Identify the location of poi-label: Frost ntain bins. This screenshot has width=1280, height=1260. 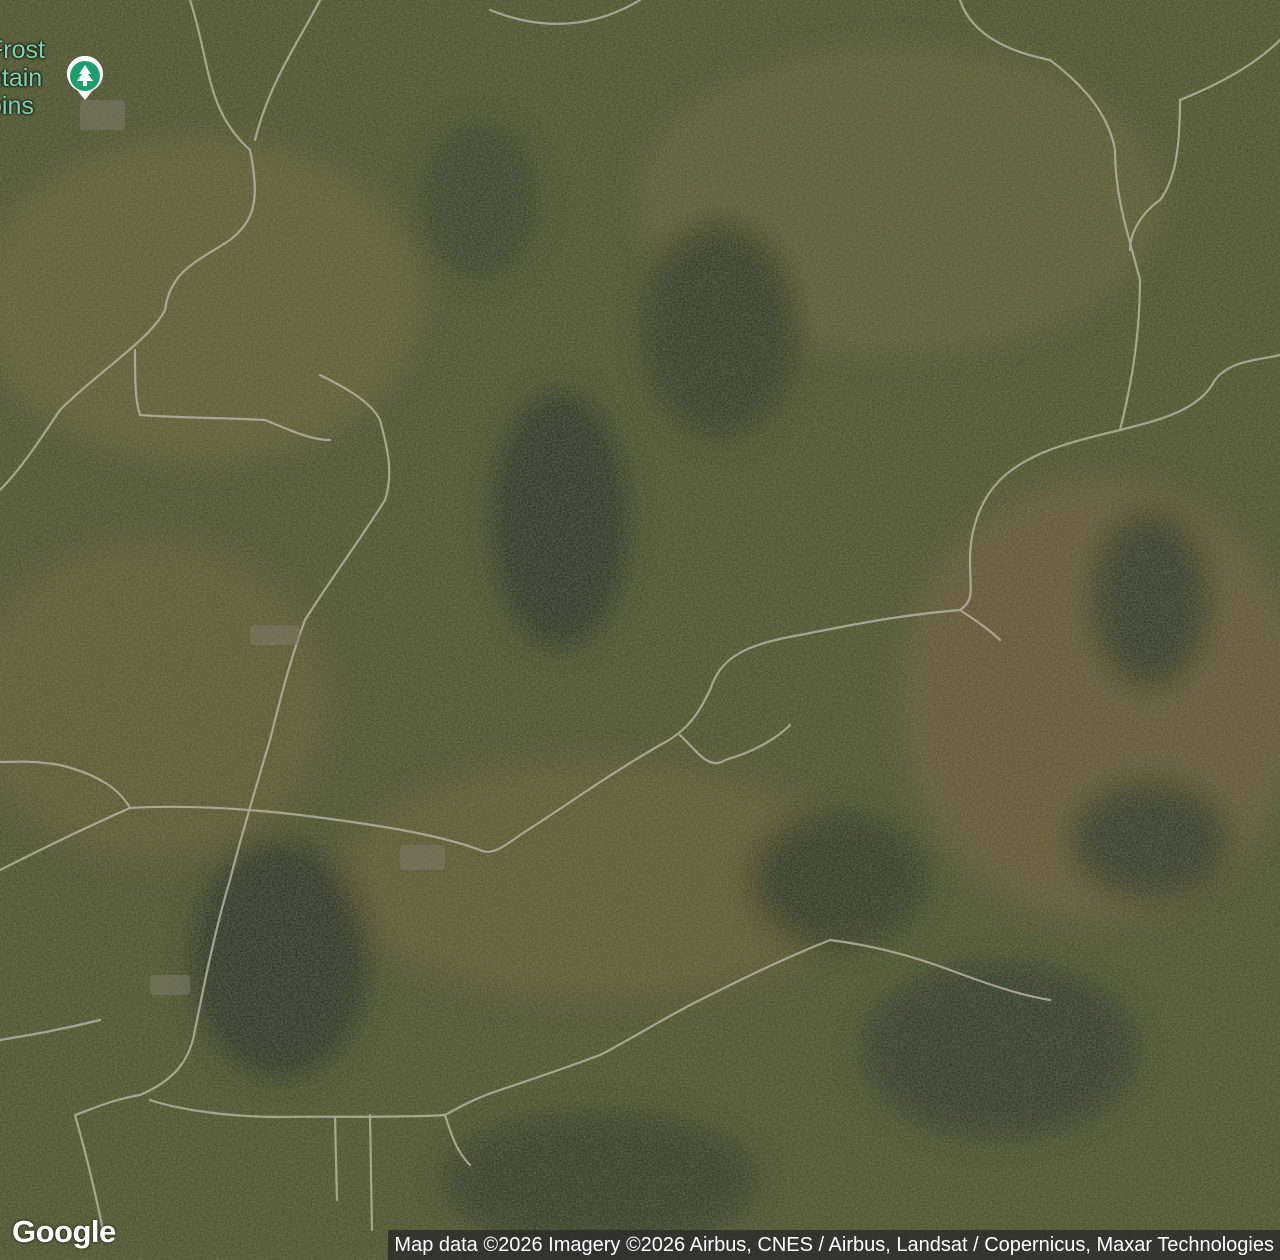
(22, 78).